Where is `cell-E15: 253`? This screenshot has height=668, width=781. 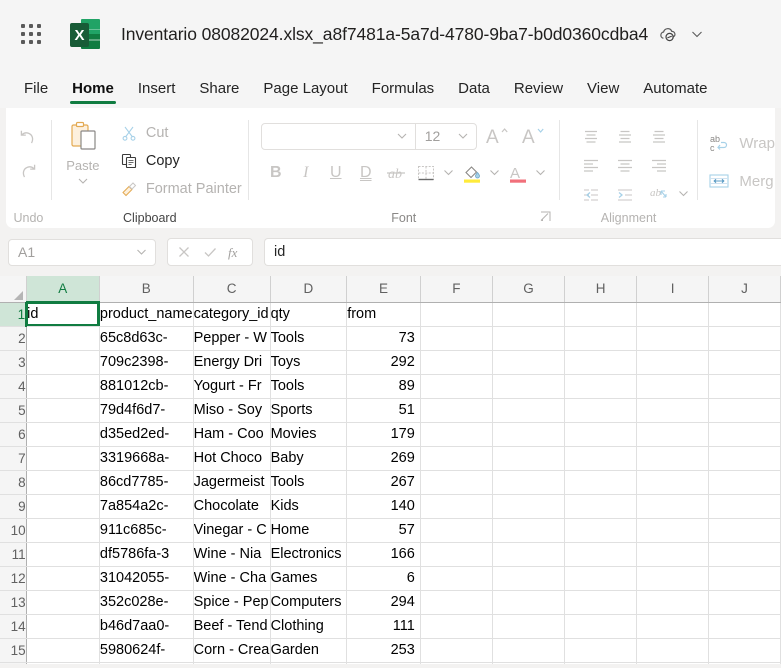
cell-E15: 253 is located at coordinates (383, 650).